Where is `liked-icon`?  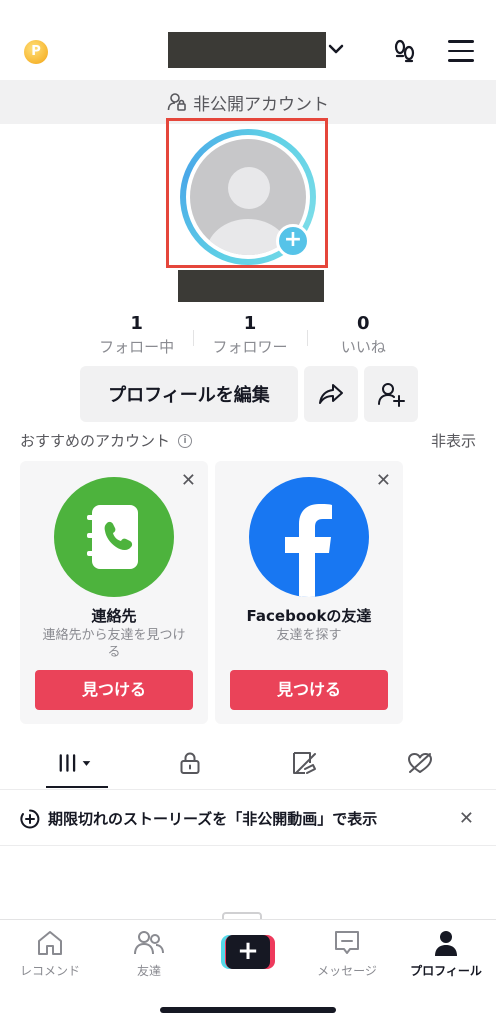
liked-icon is located at coordinates (420, 763).